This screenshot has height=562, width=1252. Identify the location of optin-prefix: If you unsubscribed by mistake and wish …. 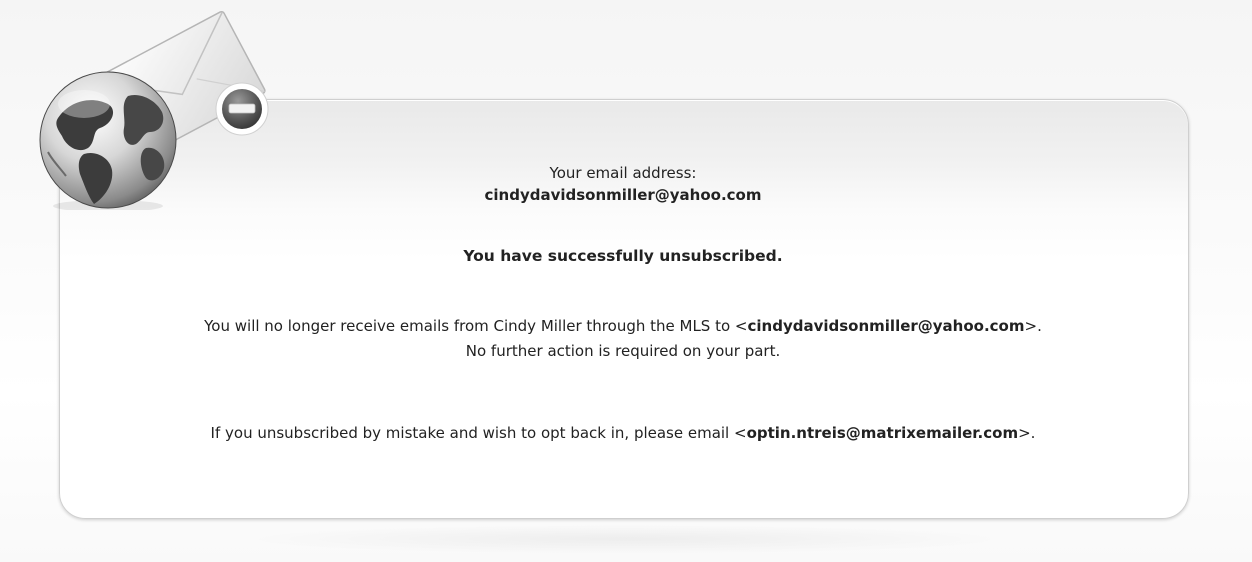
(478, 433).